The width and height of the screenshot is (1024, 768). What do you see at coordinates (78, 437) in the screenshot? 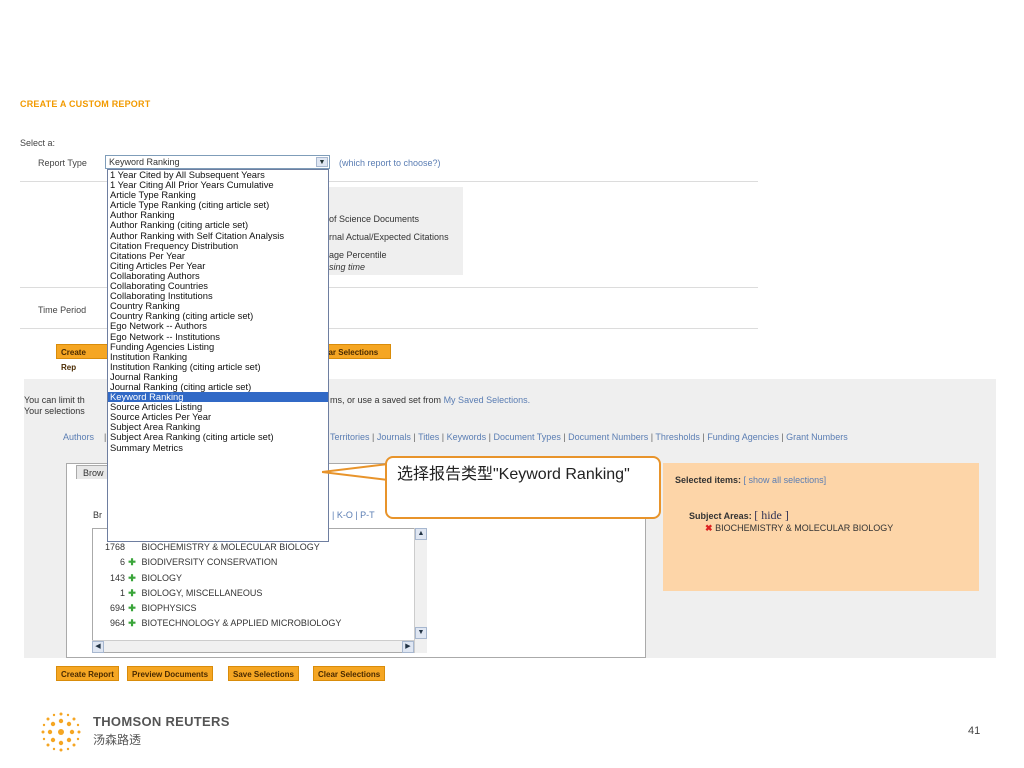
I see `filter-authors: Authors` at bounding box center [78, 437].